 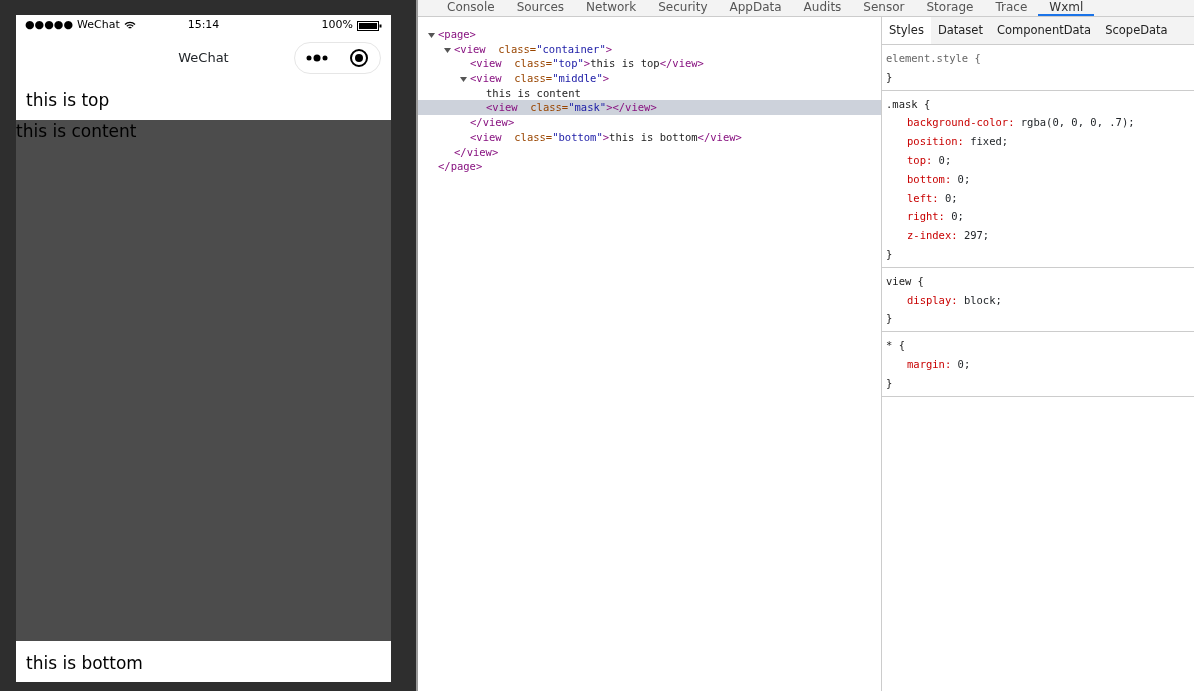 I want to click on tree-line: this is content, so click(x=649, y=93).